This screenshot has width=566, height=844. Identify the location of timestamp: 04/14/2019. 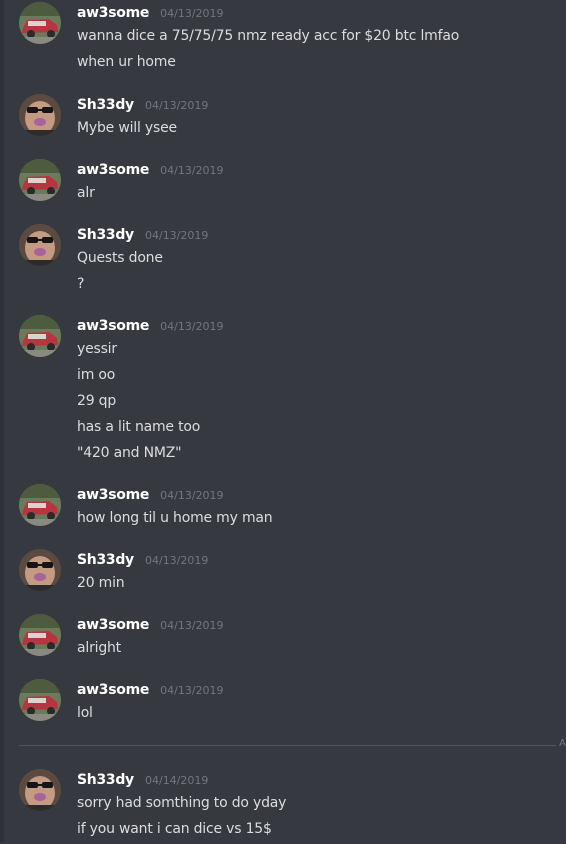
(176, 780).